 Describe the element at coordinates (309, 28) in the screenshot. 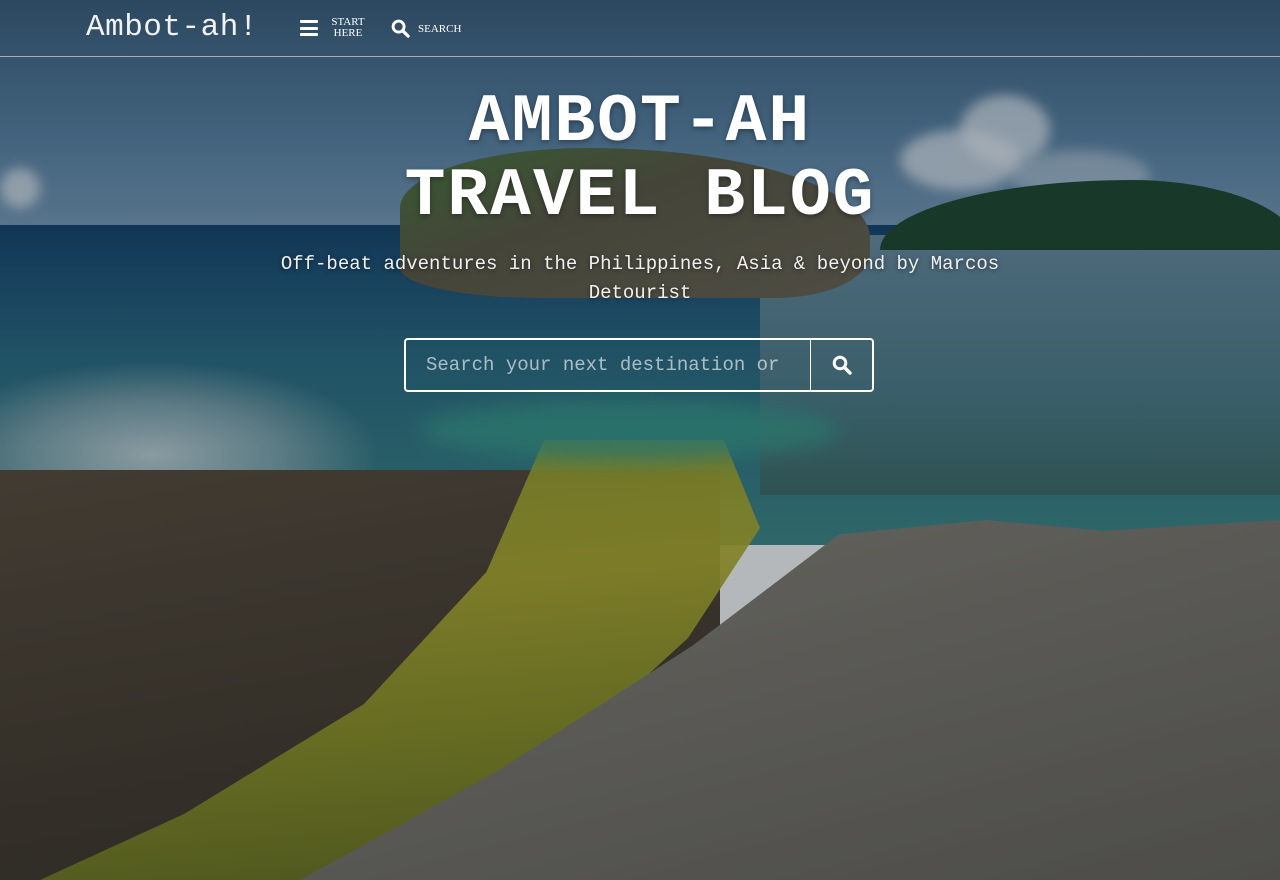

I see `menu-icon` at that location.